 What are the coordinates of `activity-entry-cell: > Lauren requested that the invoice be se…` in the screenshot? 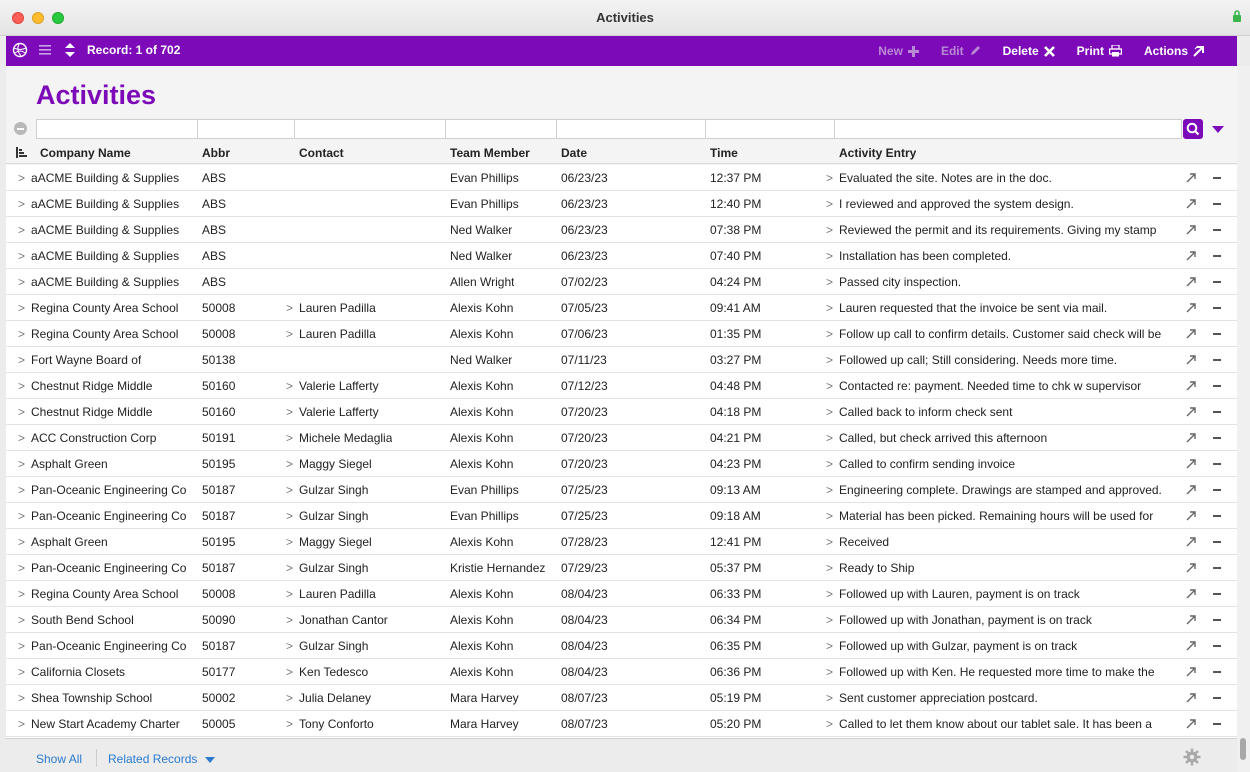 It's located at (1001, 308).